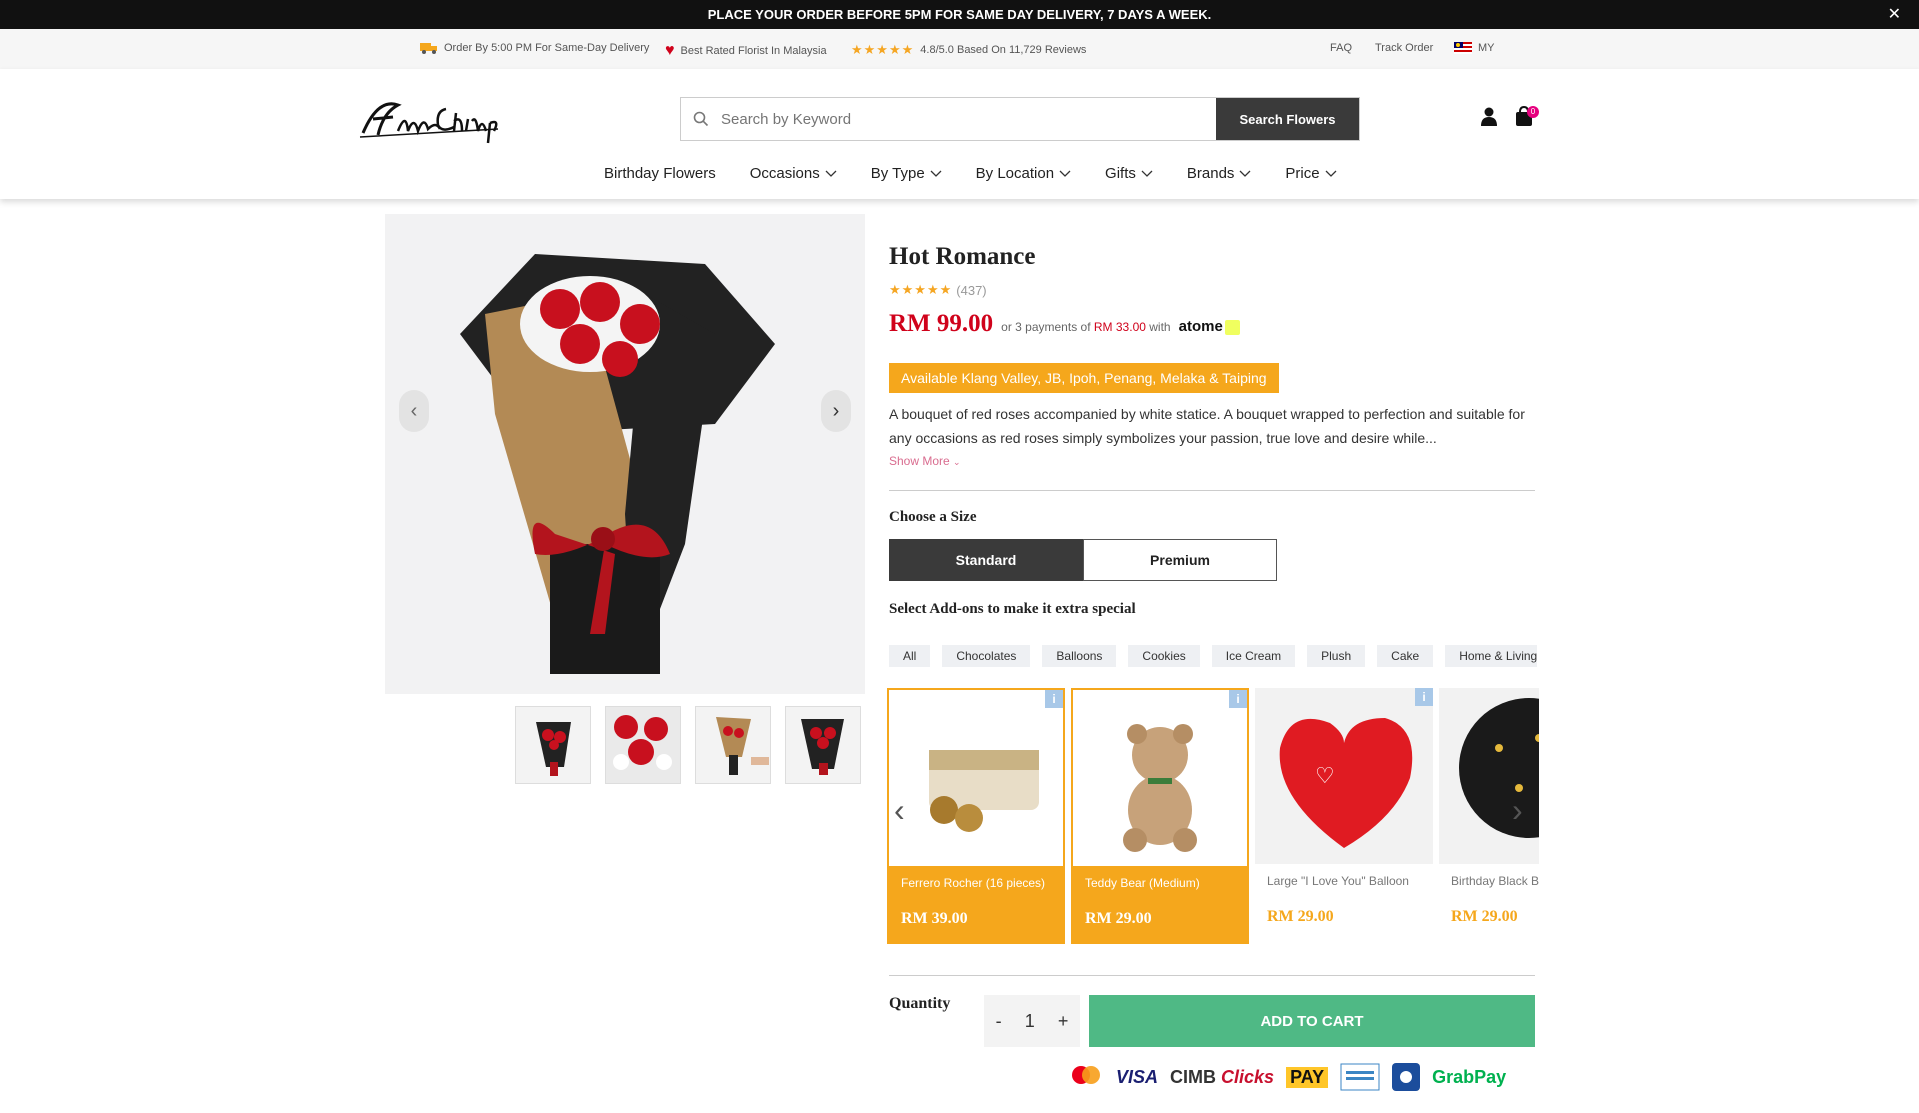 The width and height of the screenshot is (1919, 1113). What do you see at coordinates (428, 48) in the screenshot?
I see `truck-icon` at bounding box center [428, 48].